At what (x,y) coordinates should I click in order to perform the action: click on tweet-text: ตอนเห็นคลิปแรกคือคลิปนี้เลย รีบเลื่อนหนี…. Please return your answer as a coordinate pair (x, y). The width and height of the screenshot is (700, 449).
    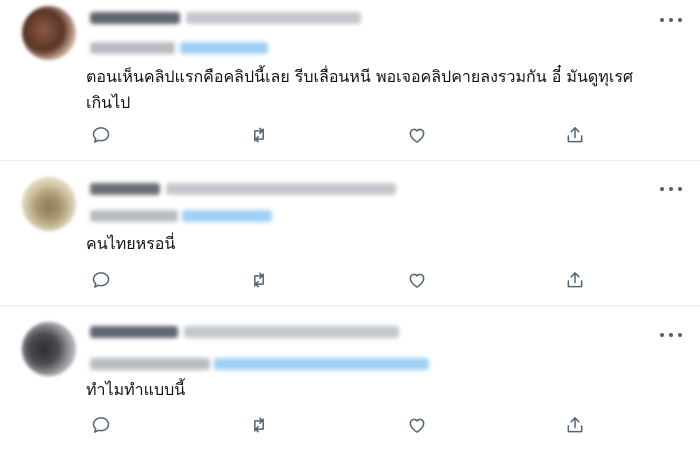
    Looking at the image, I should click on (360, 89).